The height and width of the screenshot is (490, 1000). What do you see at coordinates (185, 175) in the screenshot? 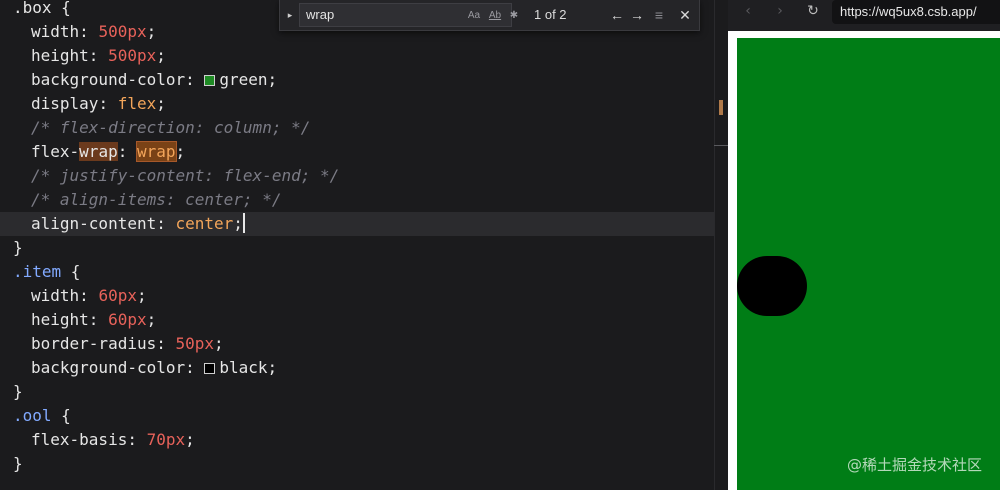
I see `code-token: /* justify-content: flex-end; */` at bounding box center [185, 175].